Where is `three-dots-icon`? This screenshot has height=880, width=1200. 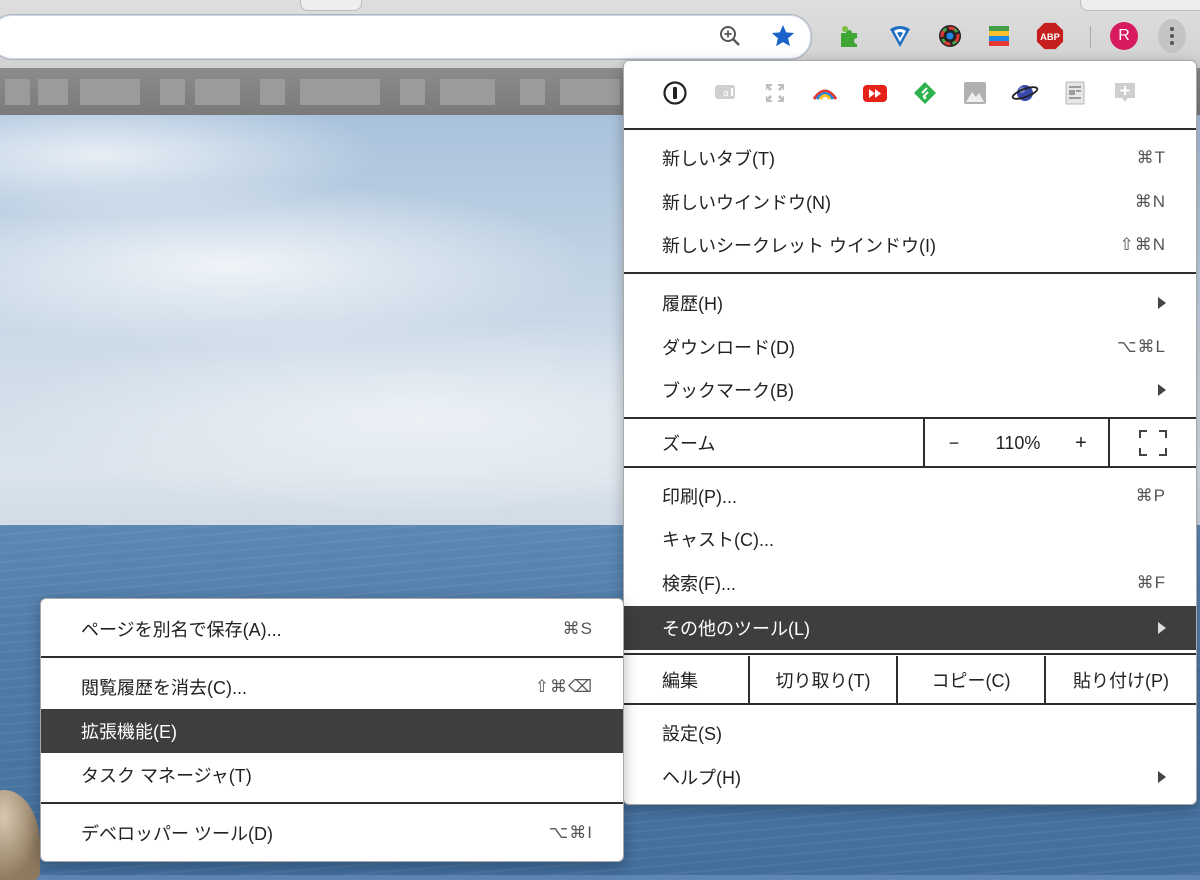 three-dots-icon is located at coordinates (1172, 36).